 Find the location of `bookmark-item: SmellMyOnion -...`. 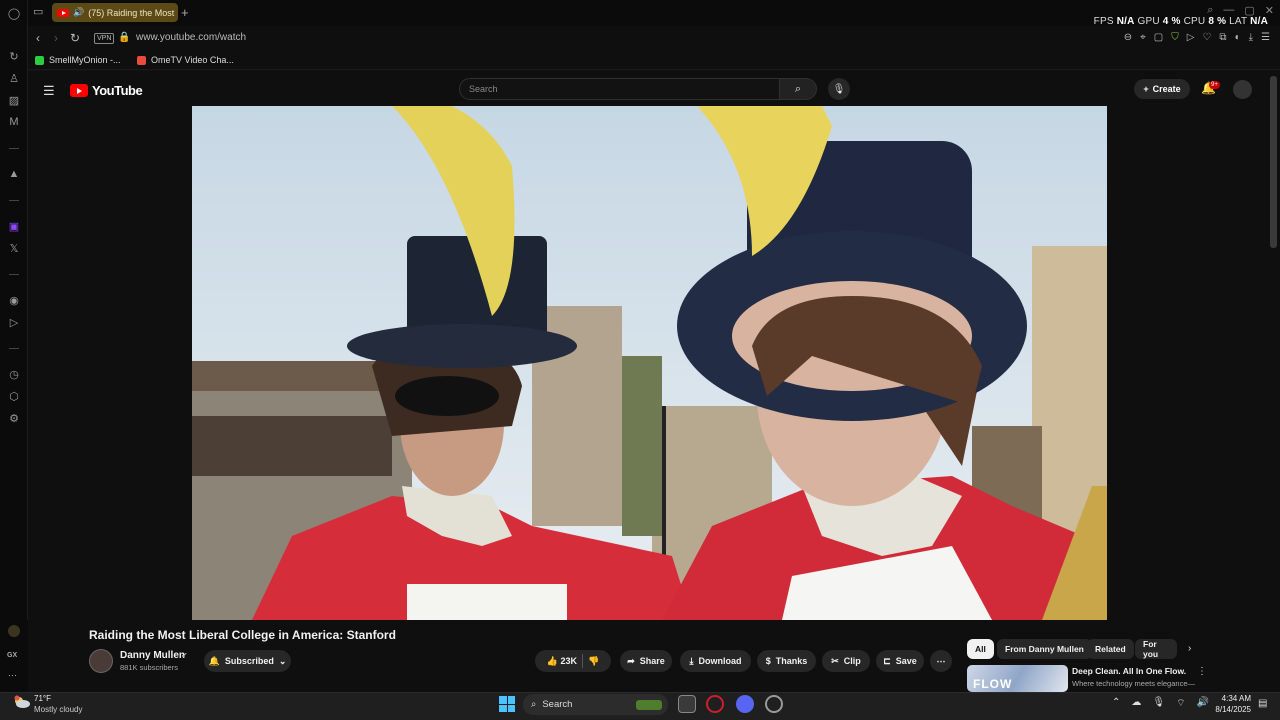

bookmark-item: SmellMyOnion -... is located at coordinates (78, 60).